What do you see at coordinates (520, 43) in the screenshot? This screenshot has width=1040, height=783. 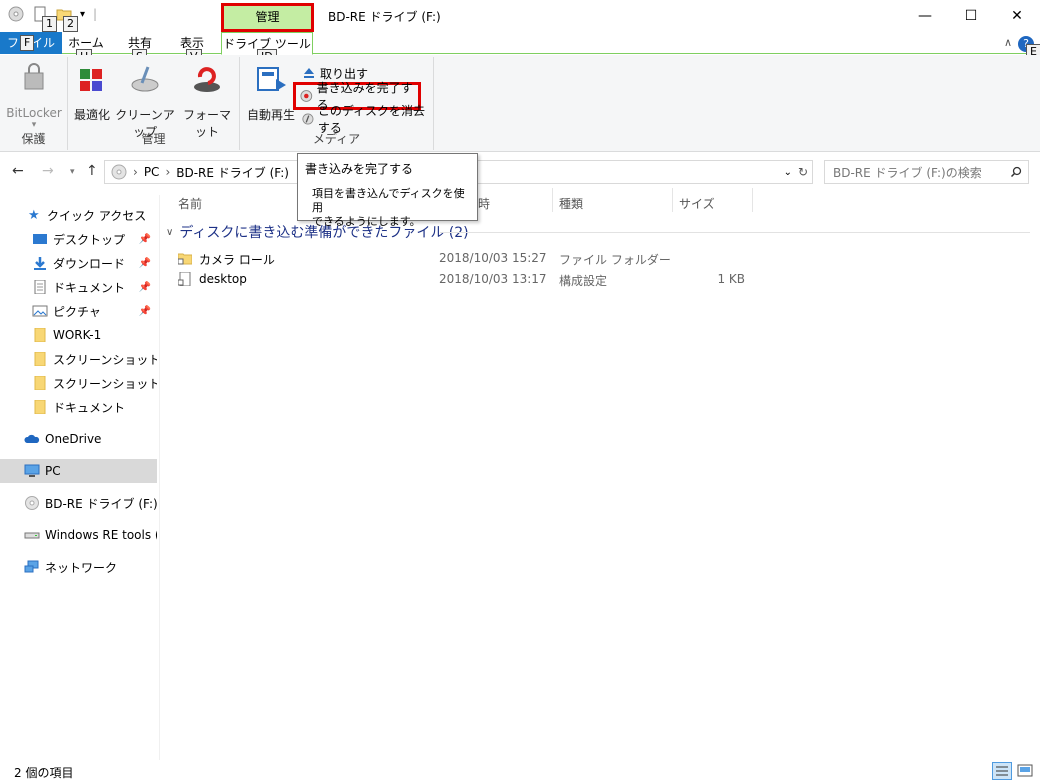 I see `ribbon-tabs: ファイル ホーム 共有 表示 ドライブ ツール` at bounding box center [520, 43].